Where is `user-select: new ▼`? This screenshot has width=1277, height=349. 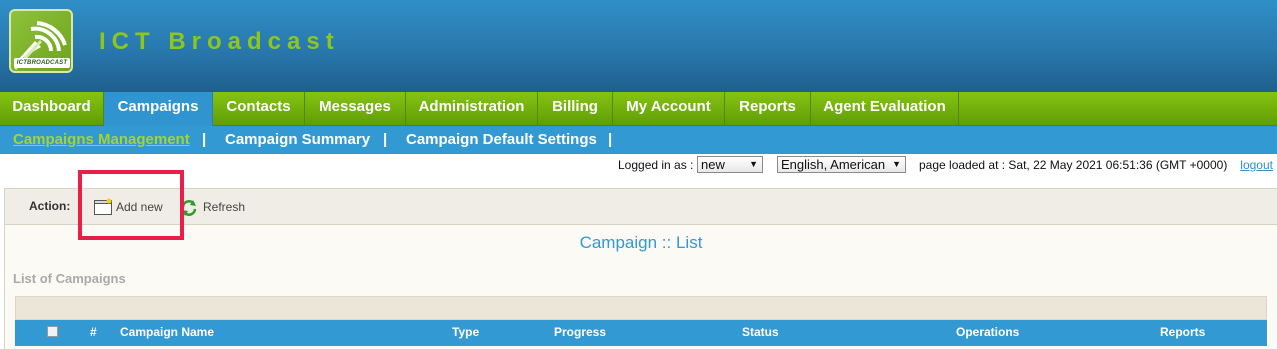
user-select: new ▼ is located at coordinates (730, 164).